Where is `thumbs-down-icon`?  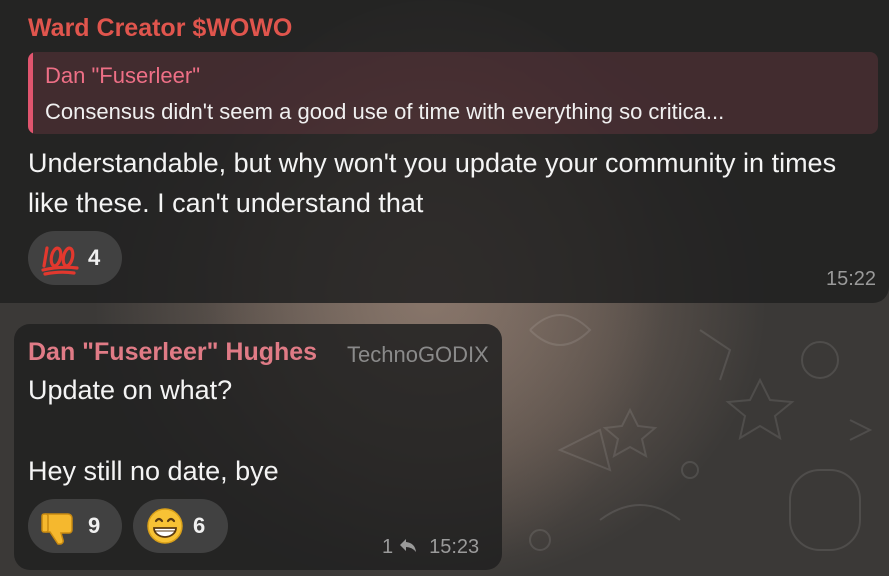
thumbs-down-icon is located at coordinates (60, 526).